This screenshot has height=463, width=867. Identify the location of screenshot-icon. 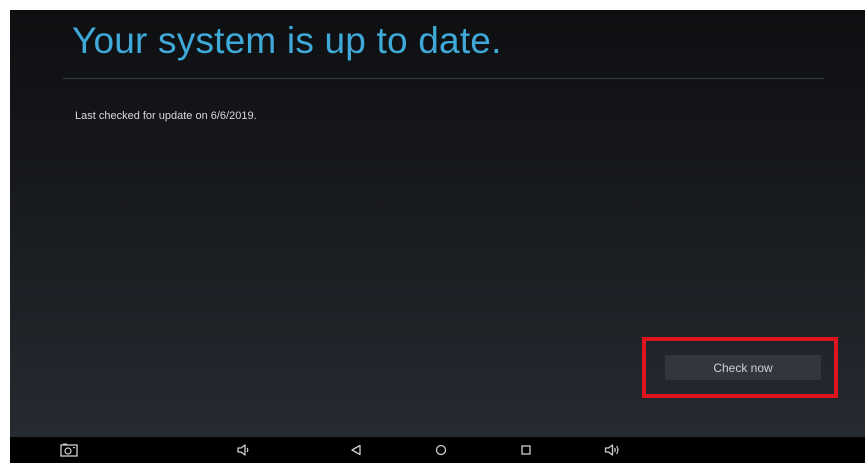
(69, 450).